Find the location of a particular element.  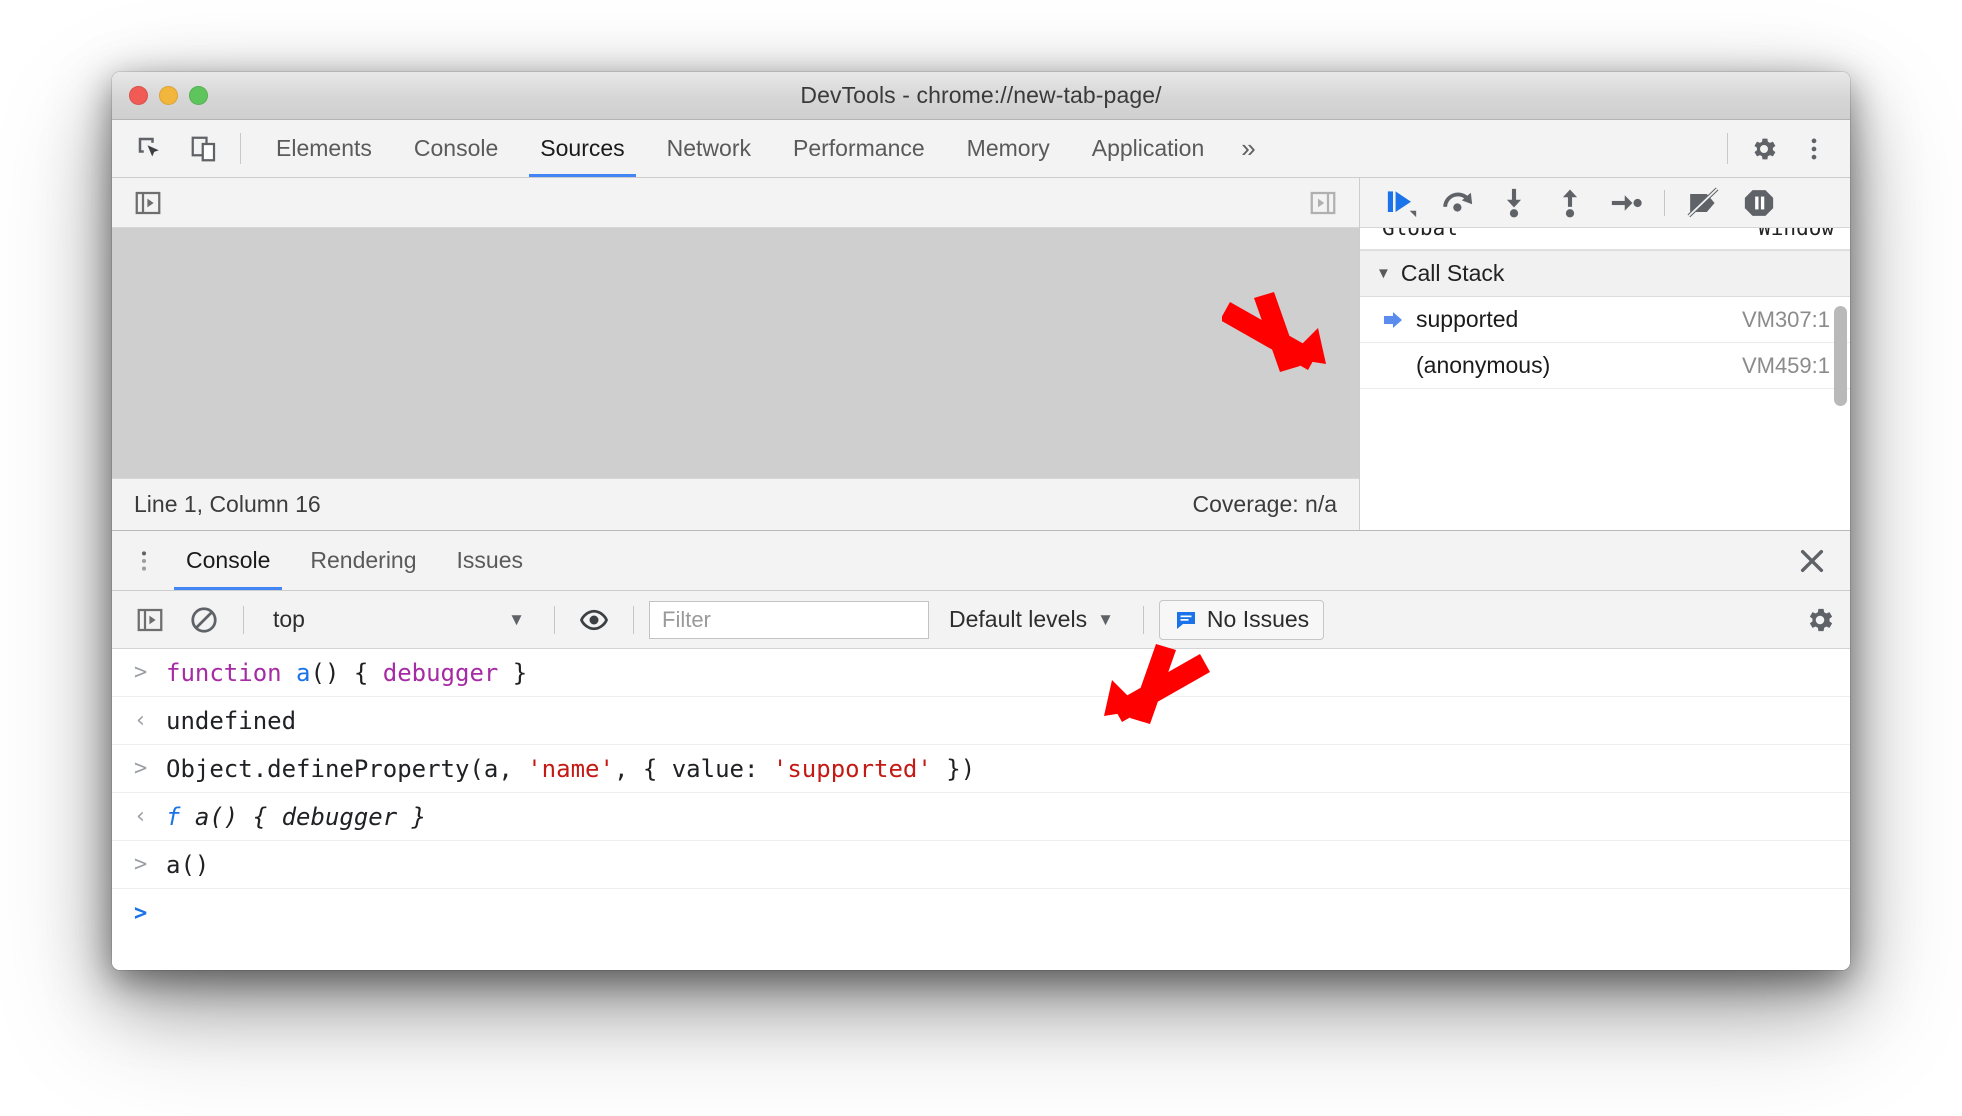

debugger-scrollbar-thumb is located at coordinates (1840, 356).